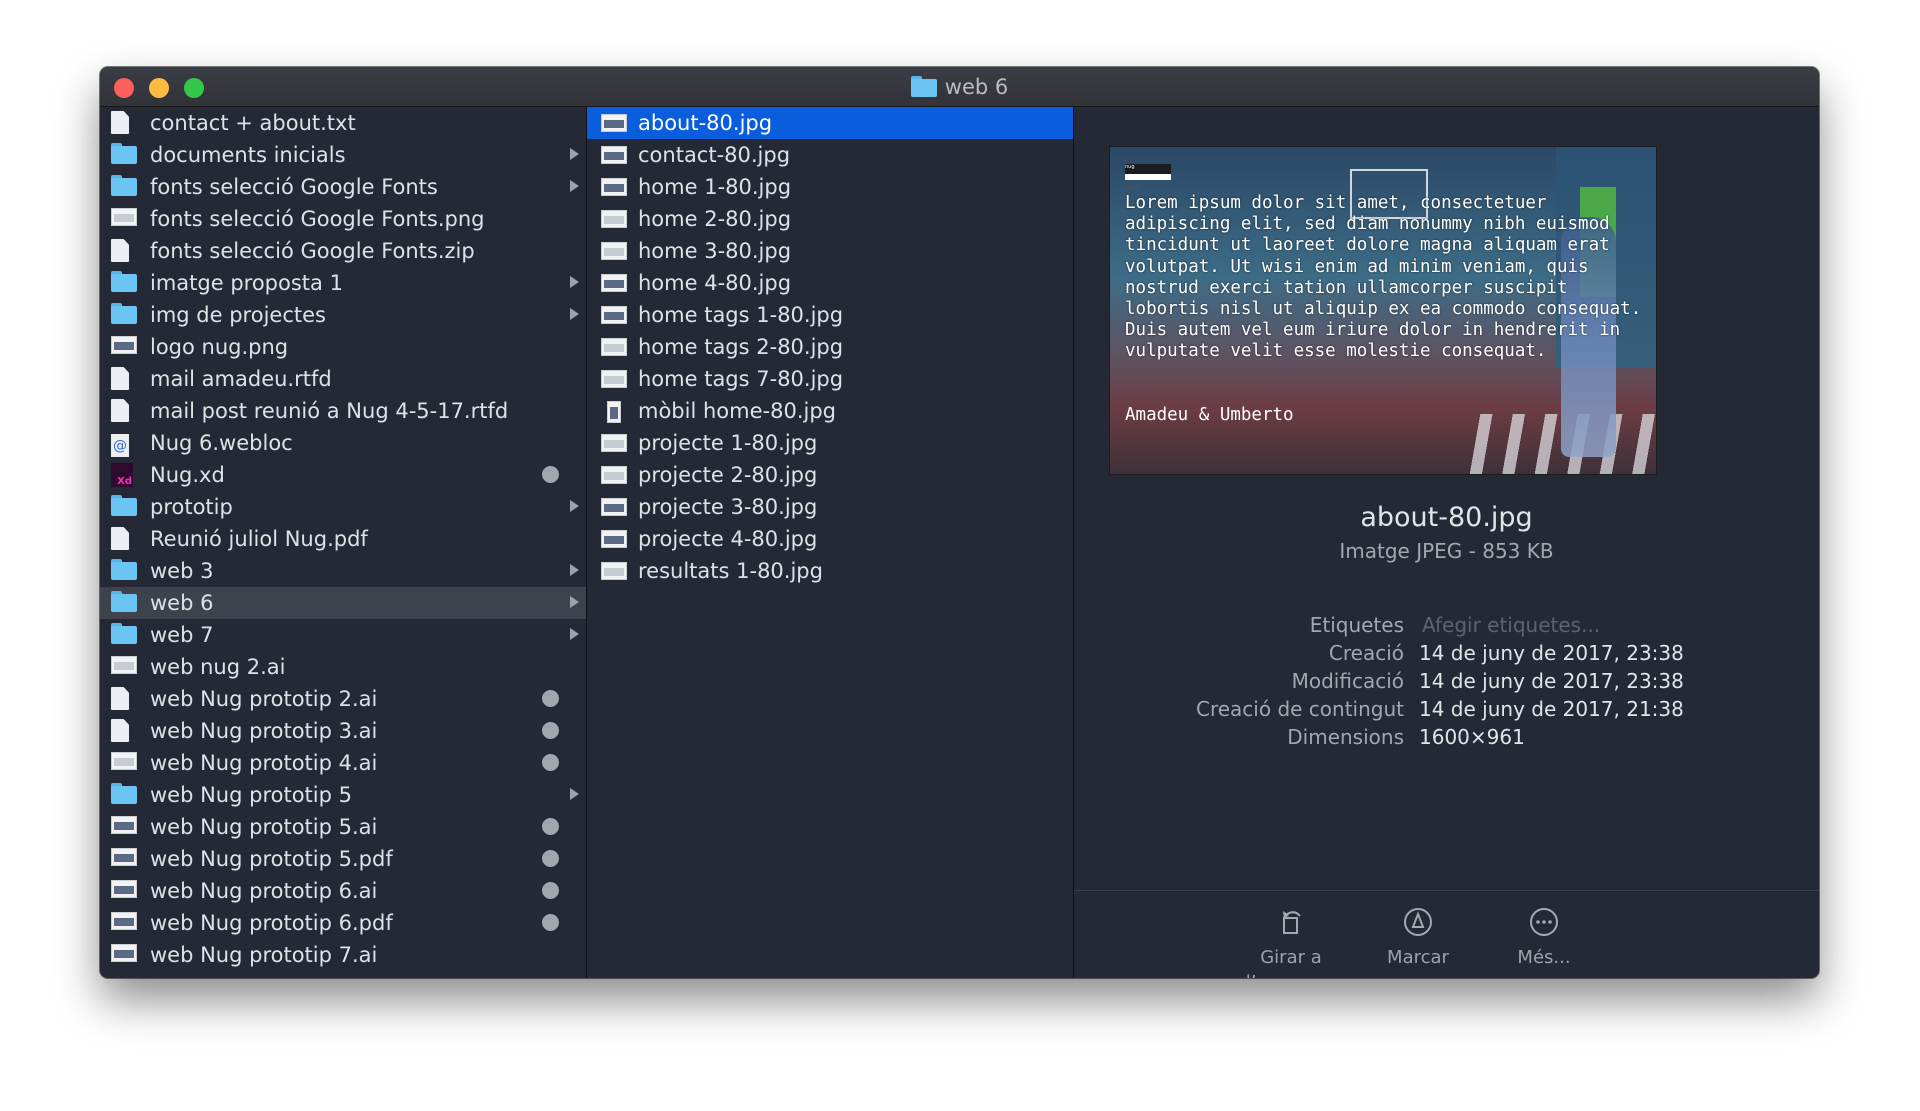 Image resolution: width=1920 pixels, height=1111 pixels. I want to click on list-item: documents inicials, so click(343, 155).